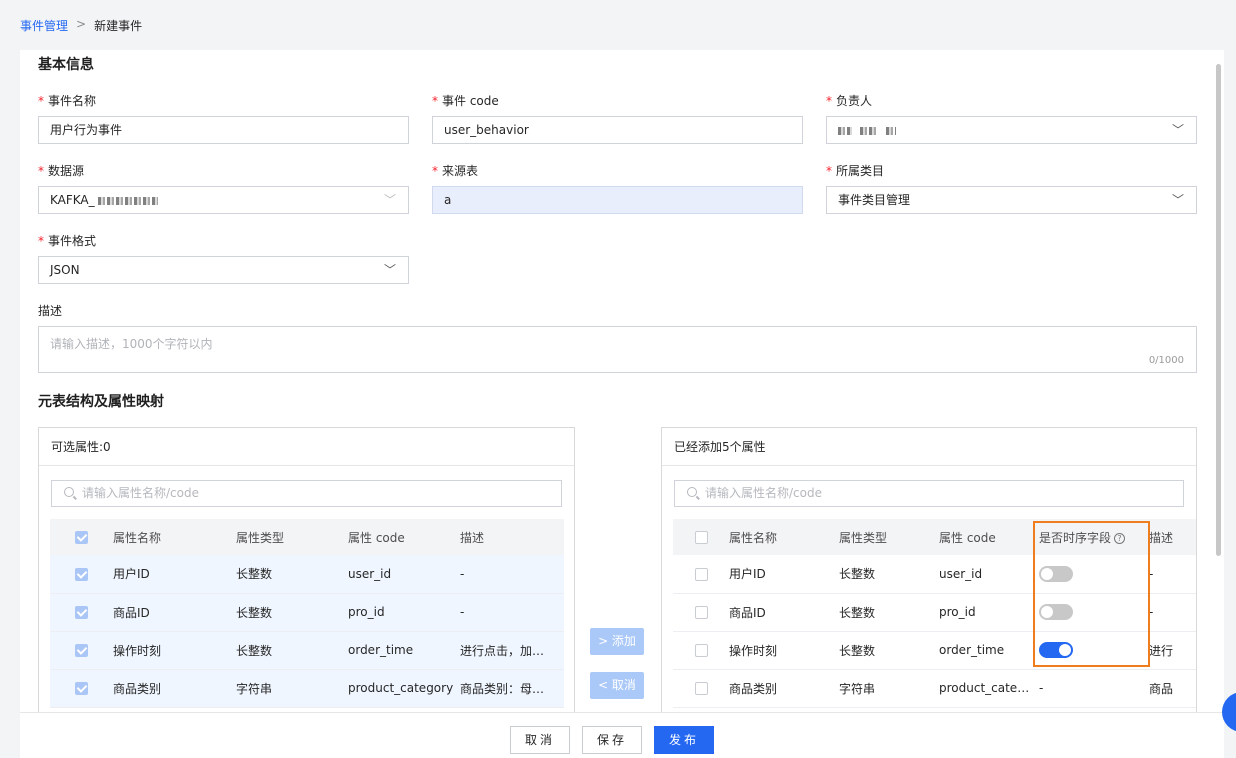  I want to click on redacted-datasource, so click(128, 200).